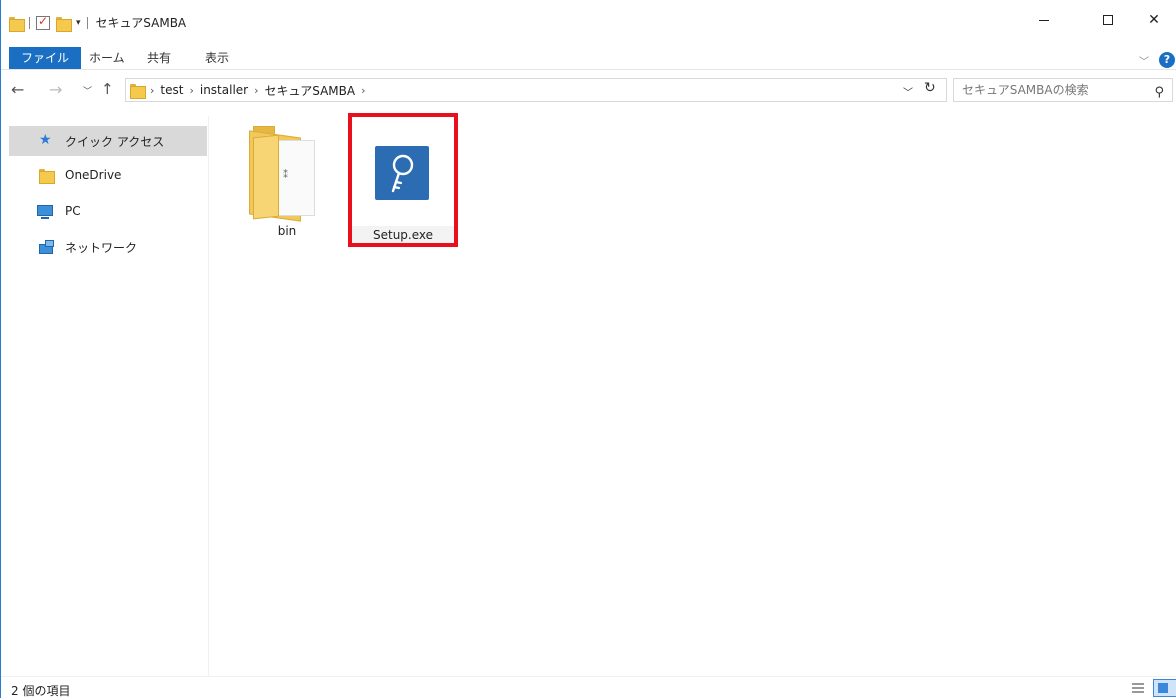 This screenshot has width=1176, height=698. What do you see at coordinates (45, 58) in the screenshot?
I see `tab-file: ファイル` at bounding box center [45, 58].